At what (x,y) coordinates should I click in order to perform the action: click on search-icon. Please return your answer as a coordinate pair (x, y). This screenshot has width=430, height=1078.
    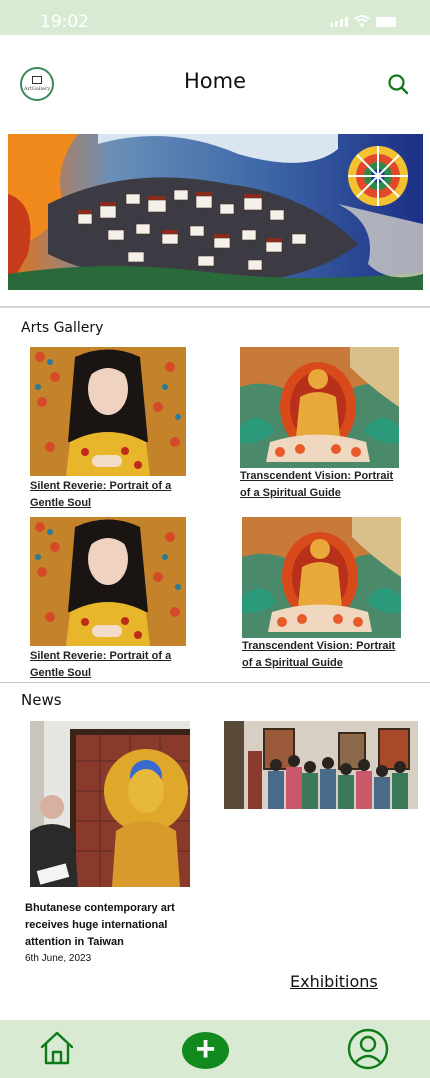
    Looking at the image, I should click on (398, 84).